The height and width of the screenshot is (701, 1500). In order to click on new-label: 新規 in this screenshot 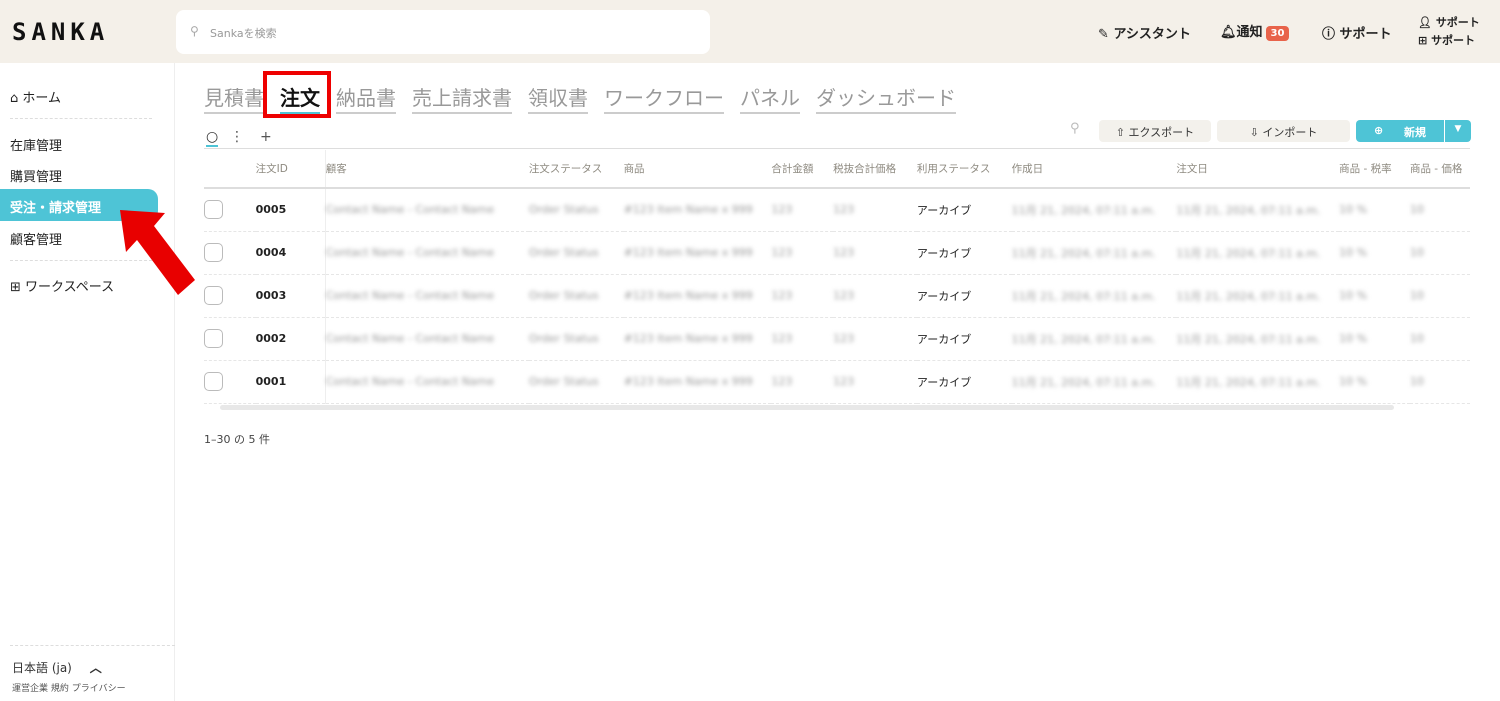, I will do `click(1415, 132)`.